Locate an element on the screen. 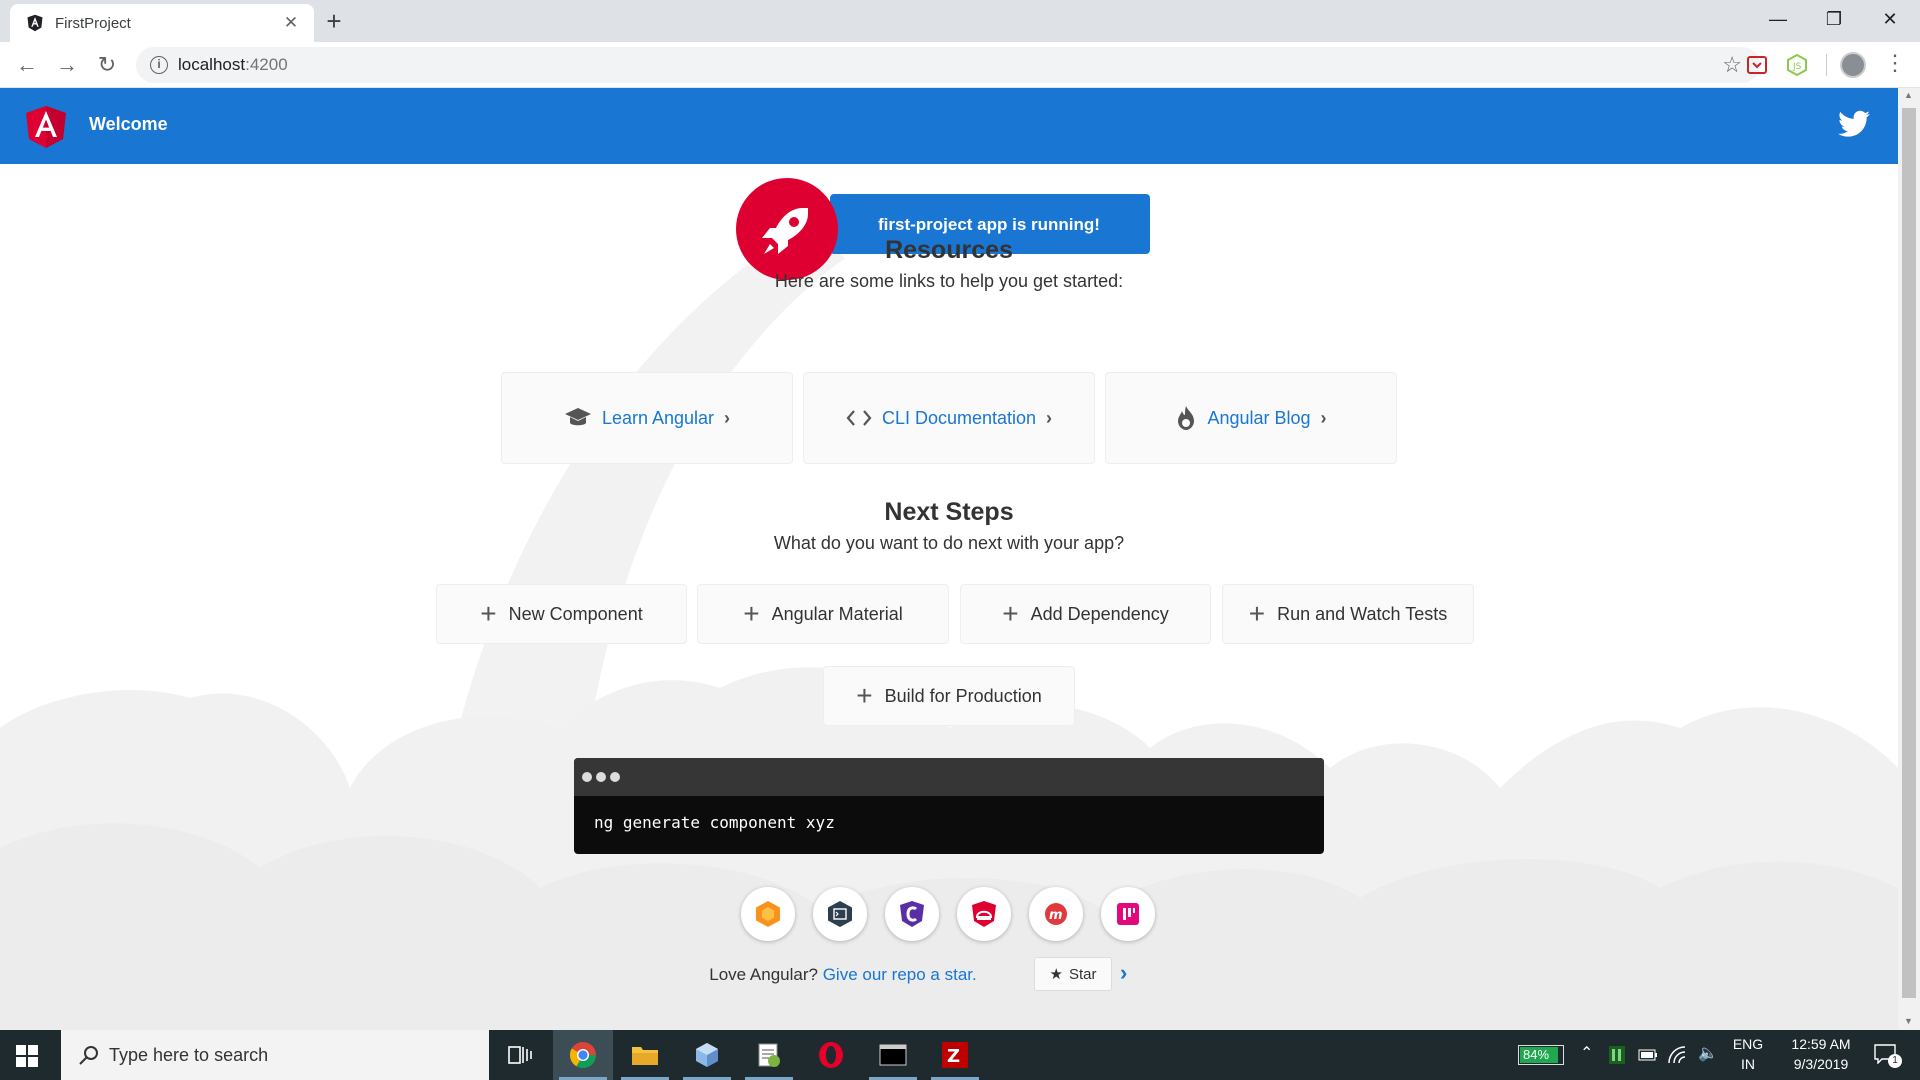  volume-icon: 🔈 is located at coordinates (1708, 1054).